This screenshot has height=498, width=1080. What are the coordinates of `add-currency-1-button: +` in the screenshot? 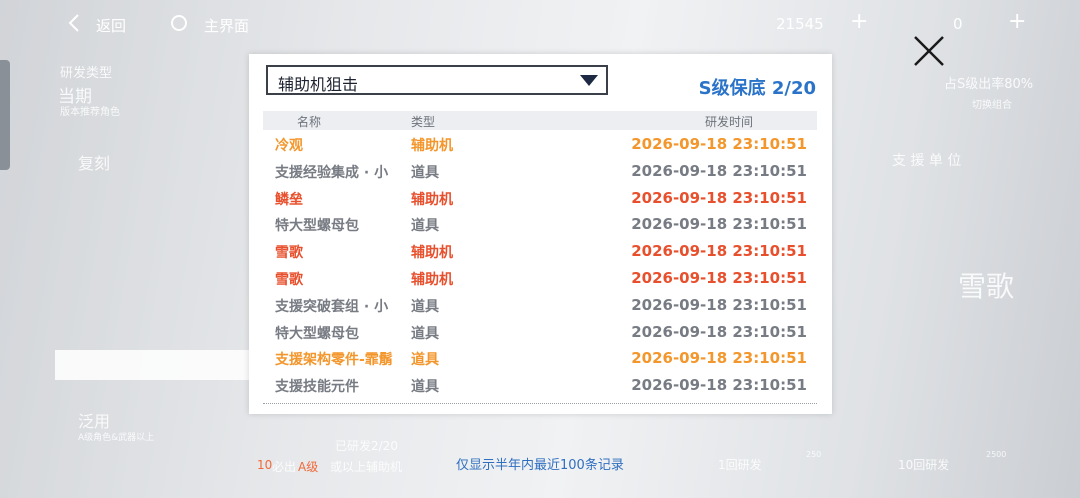 It's located at (859, 21).